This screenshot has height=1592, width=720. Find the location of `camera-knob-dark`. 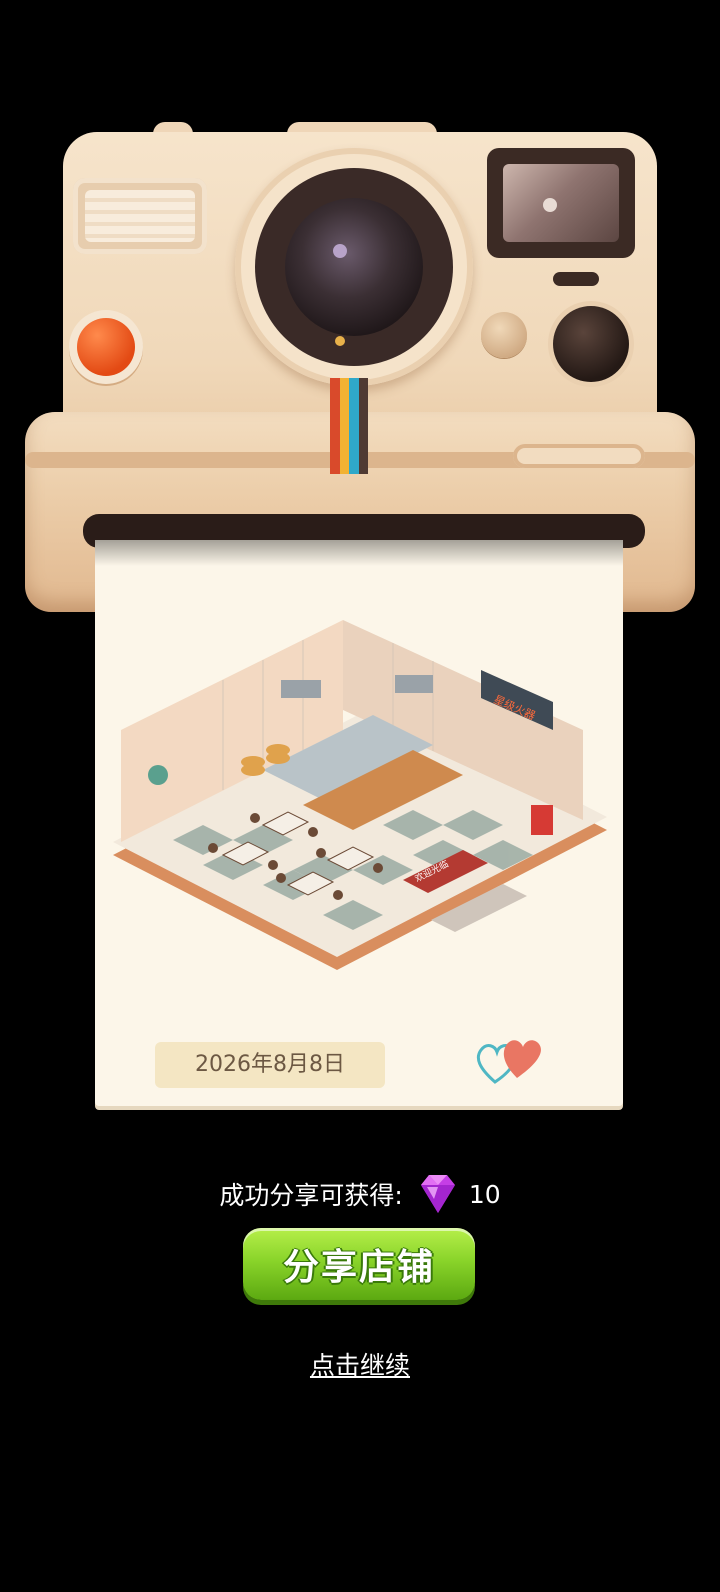

camera-knob-dark is located at coordinates (591, 344).